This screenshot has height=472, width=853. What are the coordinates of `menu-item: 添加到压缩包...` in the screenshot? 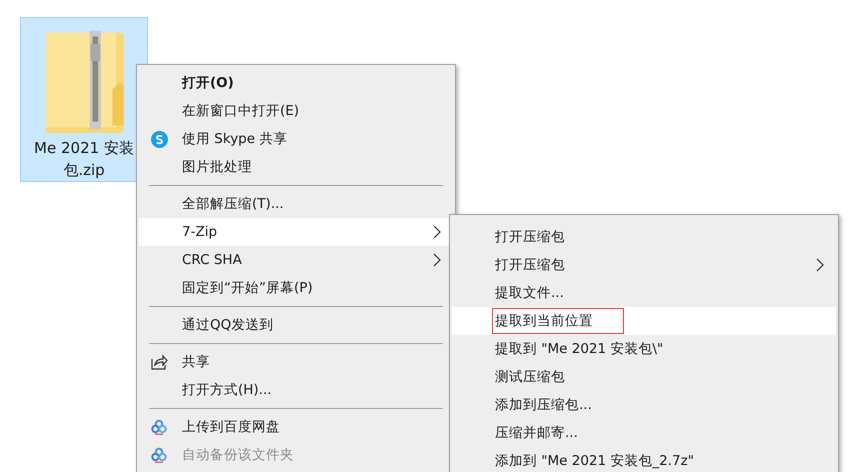 It's located at (644, 405).